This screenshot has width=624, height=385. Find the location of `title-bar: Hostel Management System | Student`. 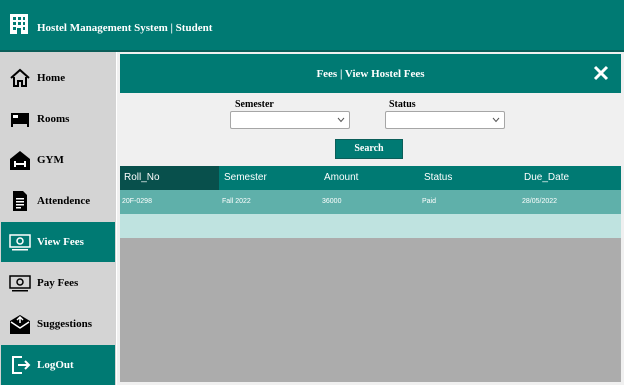

title-bar: Hostel Management System | Student is located at coordinates (312, 26).